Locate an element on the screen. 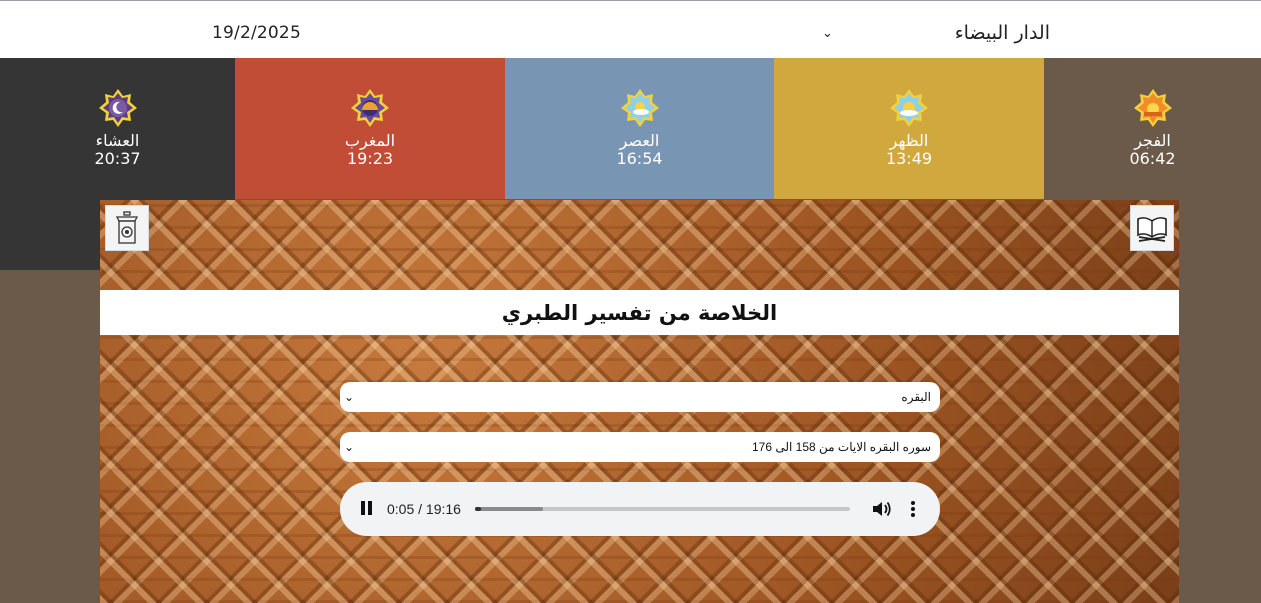 The width and height of the screenshot is (1261, 603). verses-select: ⌄ سوره البقره الايات من 158 الى 176 is located at coordinates (640, 447).